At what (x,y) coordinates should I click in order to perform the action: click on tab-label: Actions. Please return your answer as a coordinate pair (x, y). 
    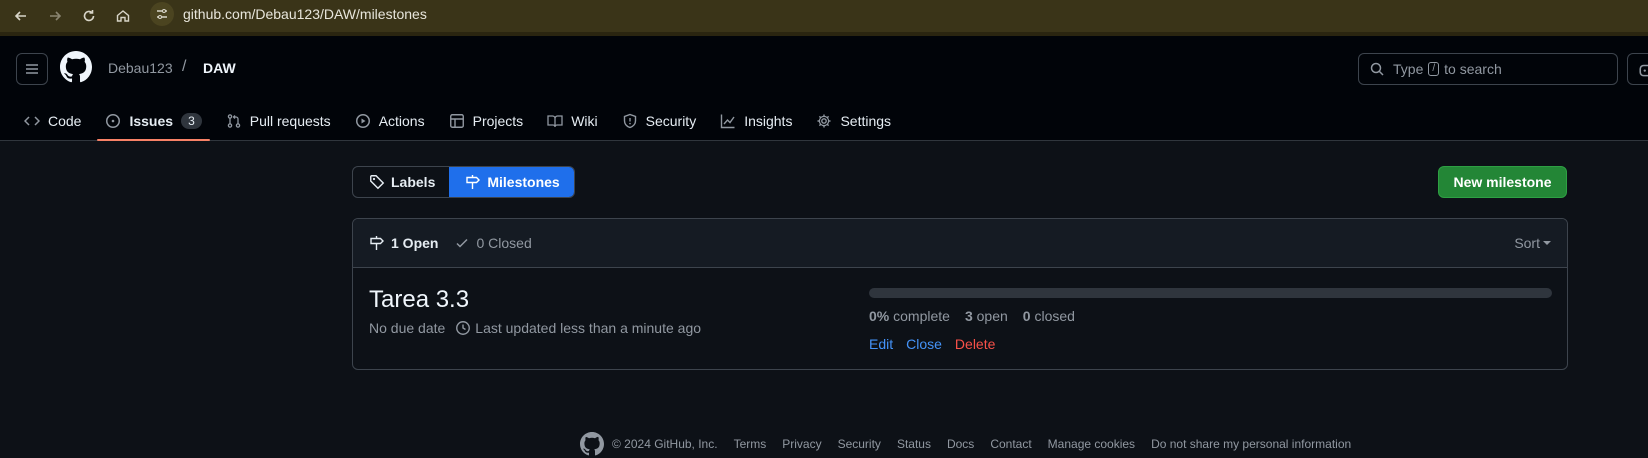
    Looking at the image, I should click on (401, 120).